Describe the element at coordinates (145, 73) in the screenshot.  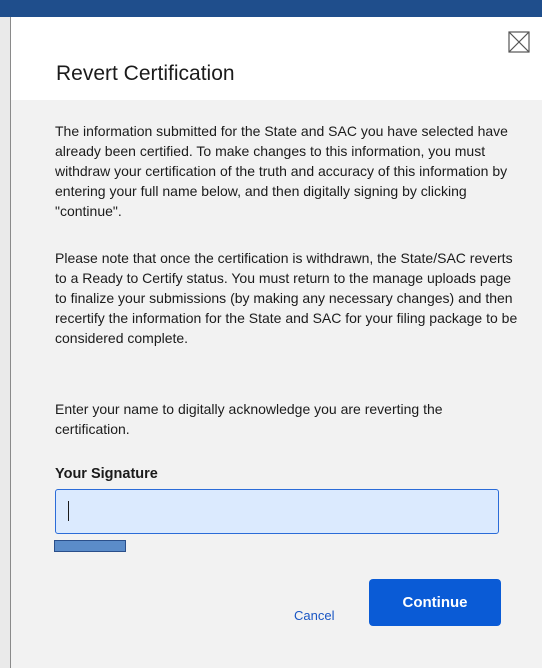
I see `dialog-title: Revert Certification` at that location.